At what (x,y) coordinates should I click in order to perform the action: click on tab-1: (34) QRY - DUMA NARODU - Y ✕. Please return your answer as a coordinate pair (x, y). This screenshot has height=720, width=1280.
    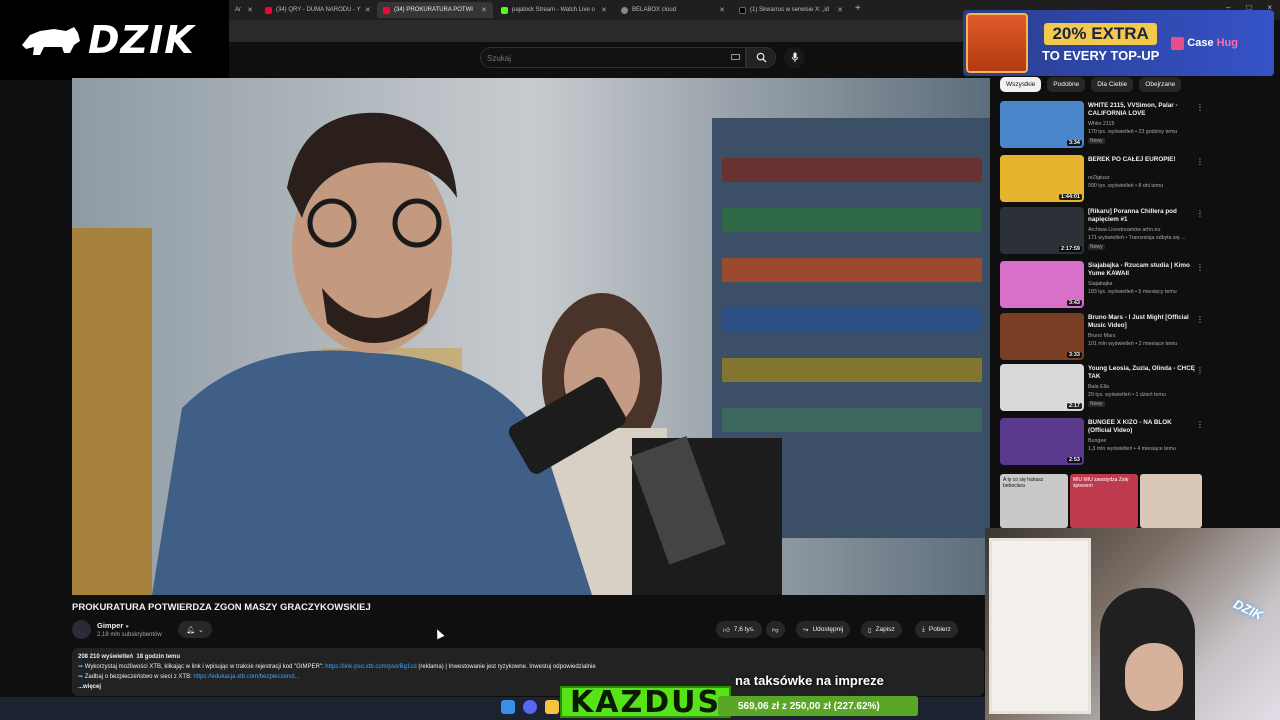
    Looking at the image, I should click on (317, 10).